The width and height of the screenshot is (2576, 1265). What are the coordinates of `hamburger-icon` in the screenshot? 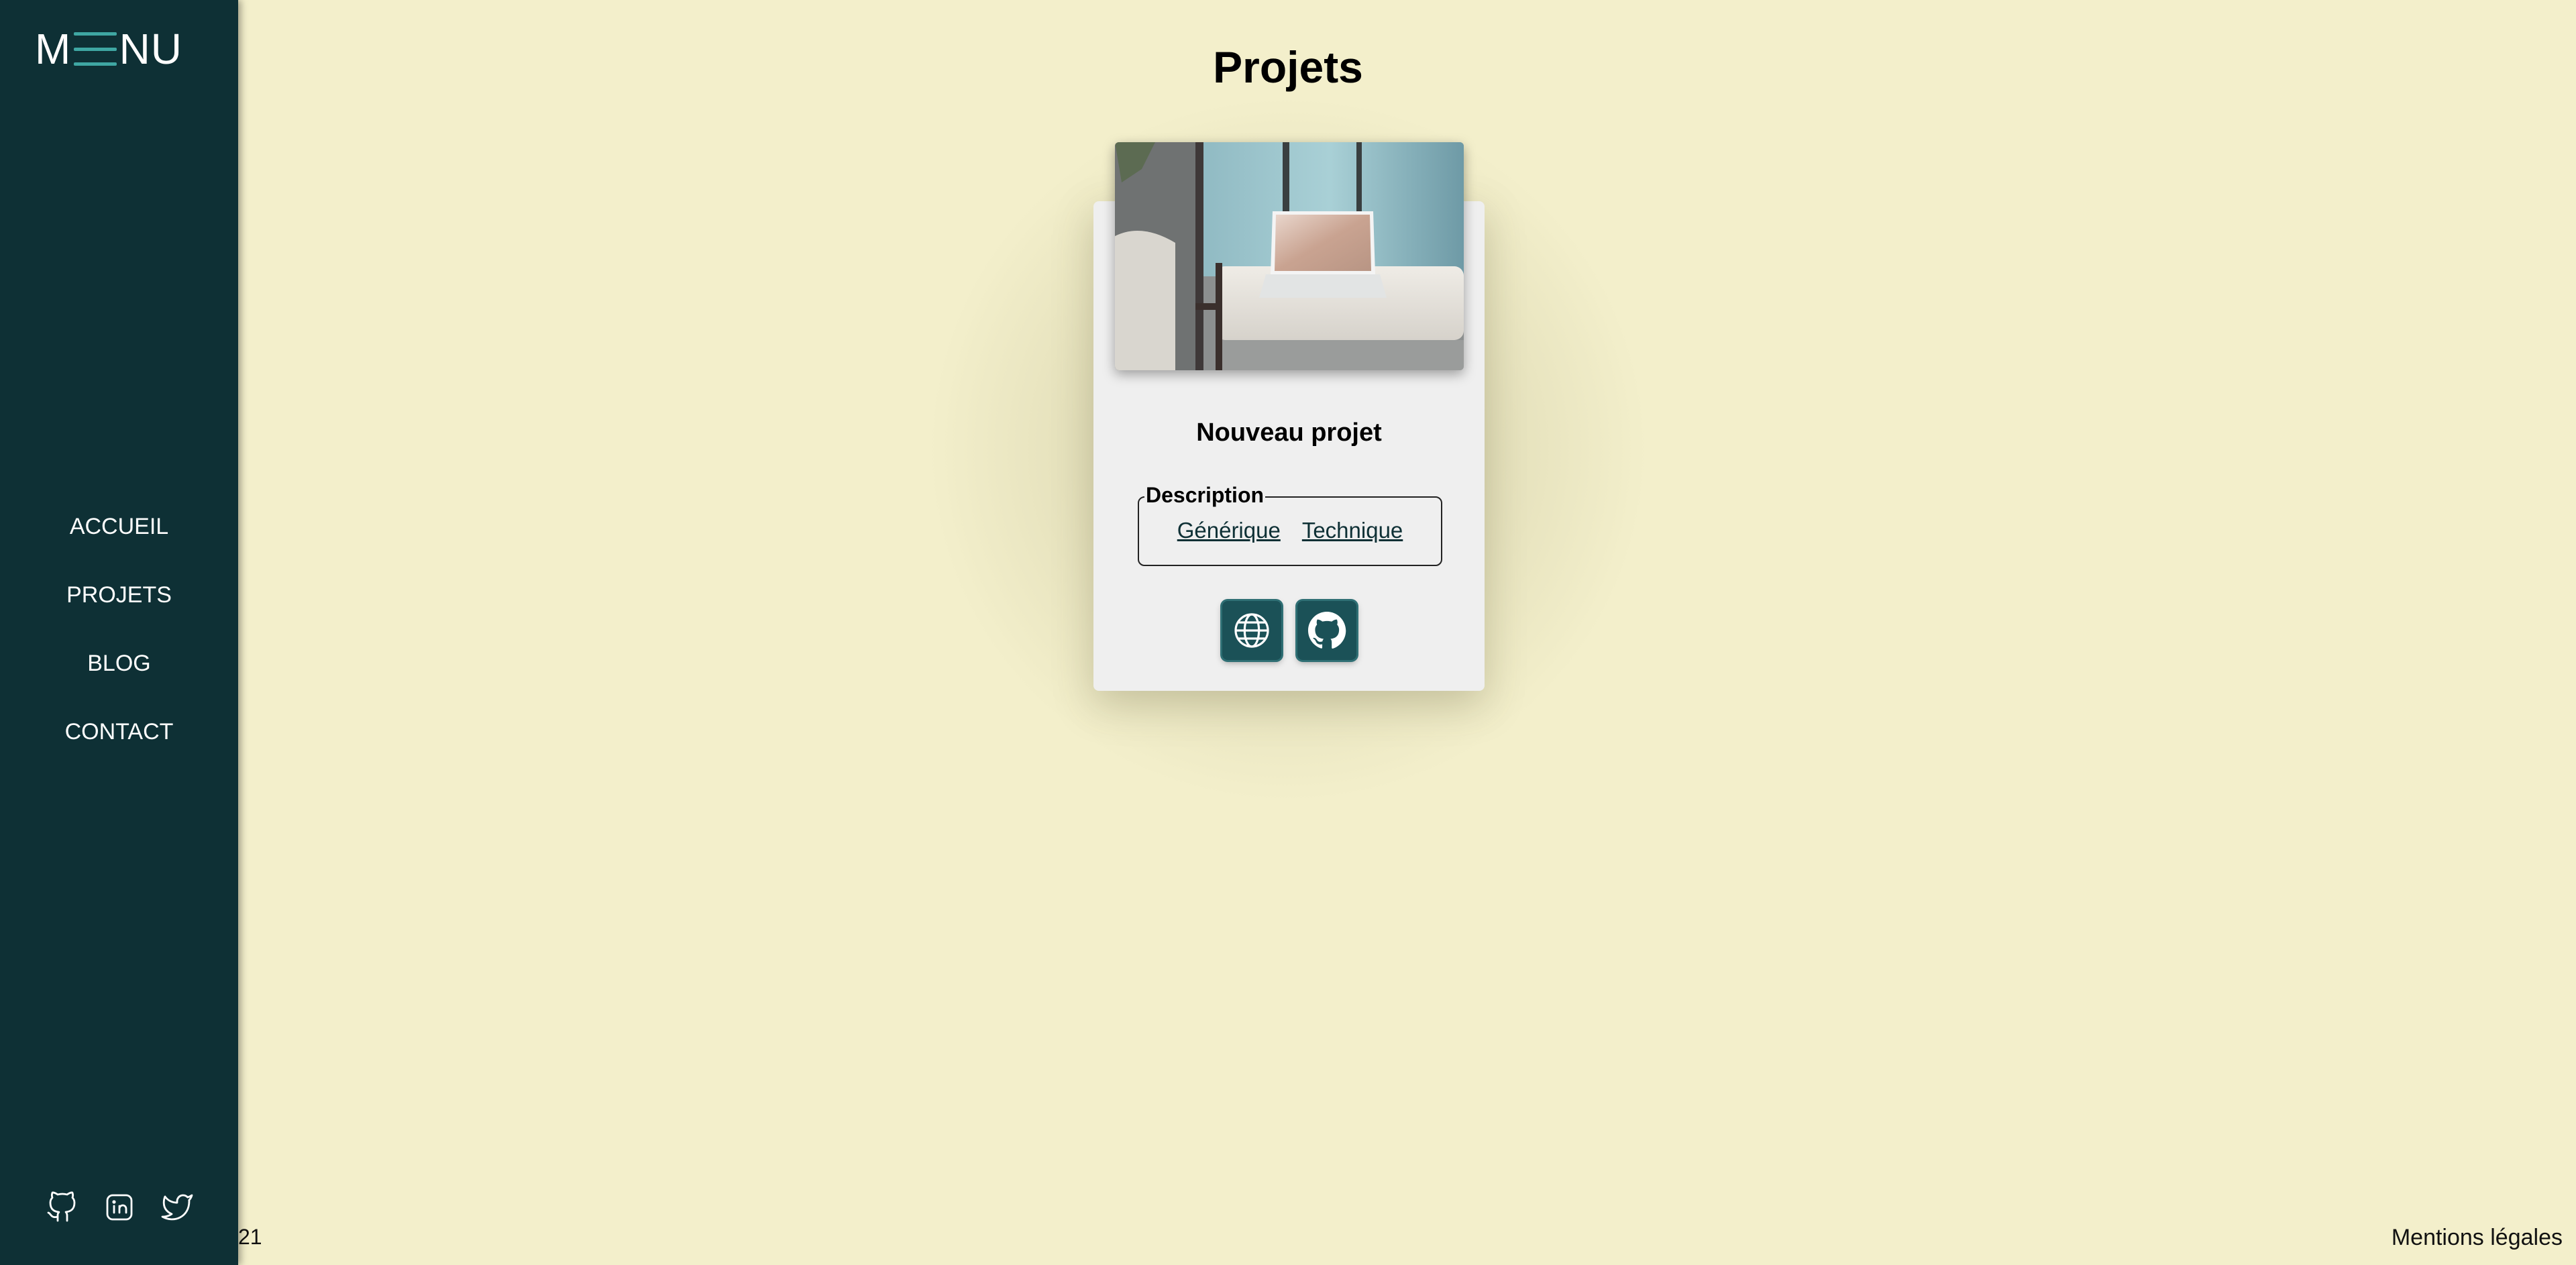 It's located at (95, 49).